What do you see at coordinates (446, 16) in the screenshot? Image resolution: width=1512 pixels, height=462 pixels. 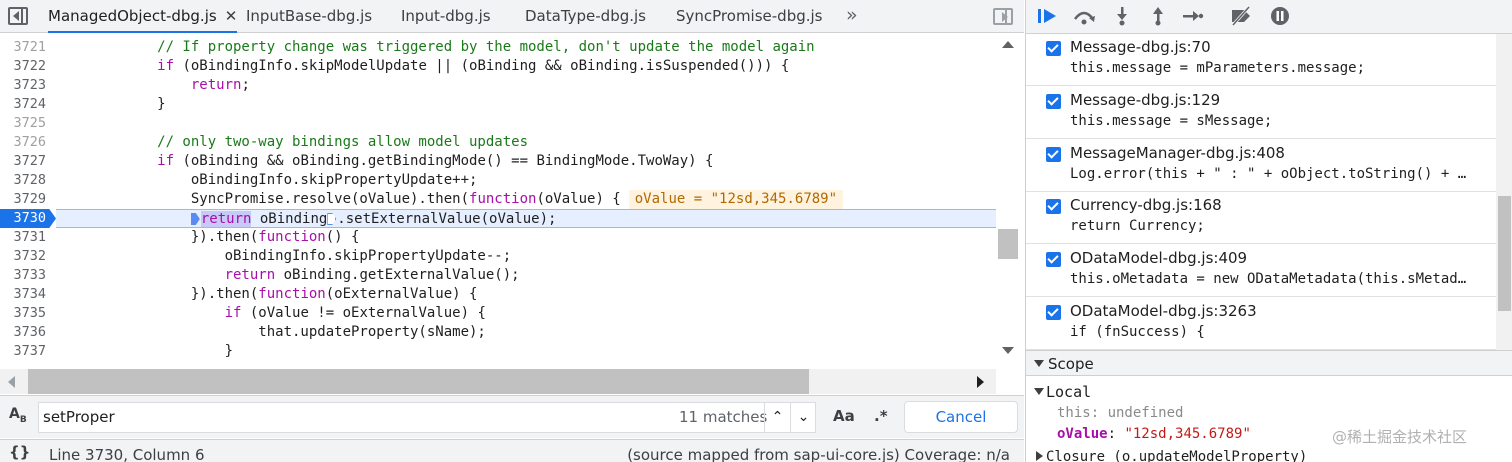 I see `tab-input: Input-dbg.js` at bounding box center [446, 16].